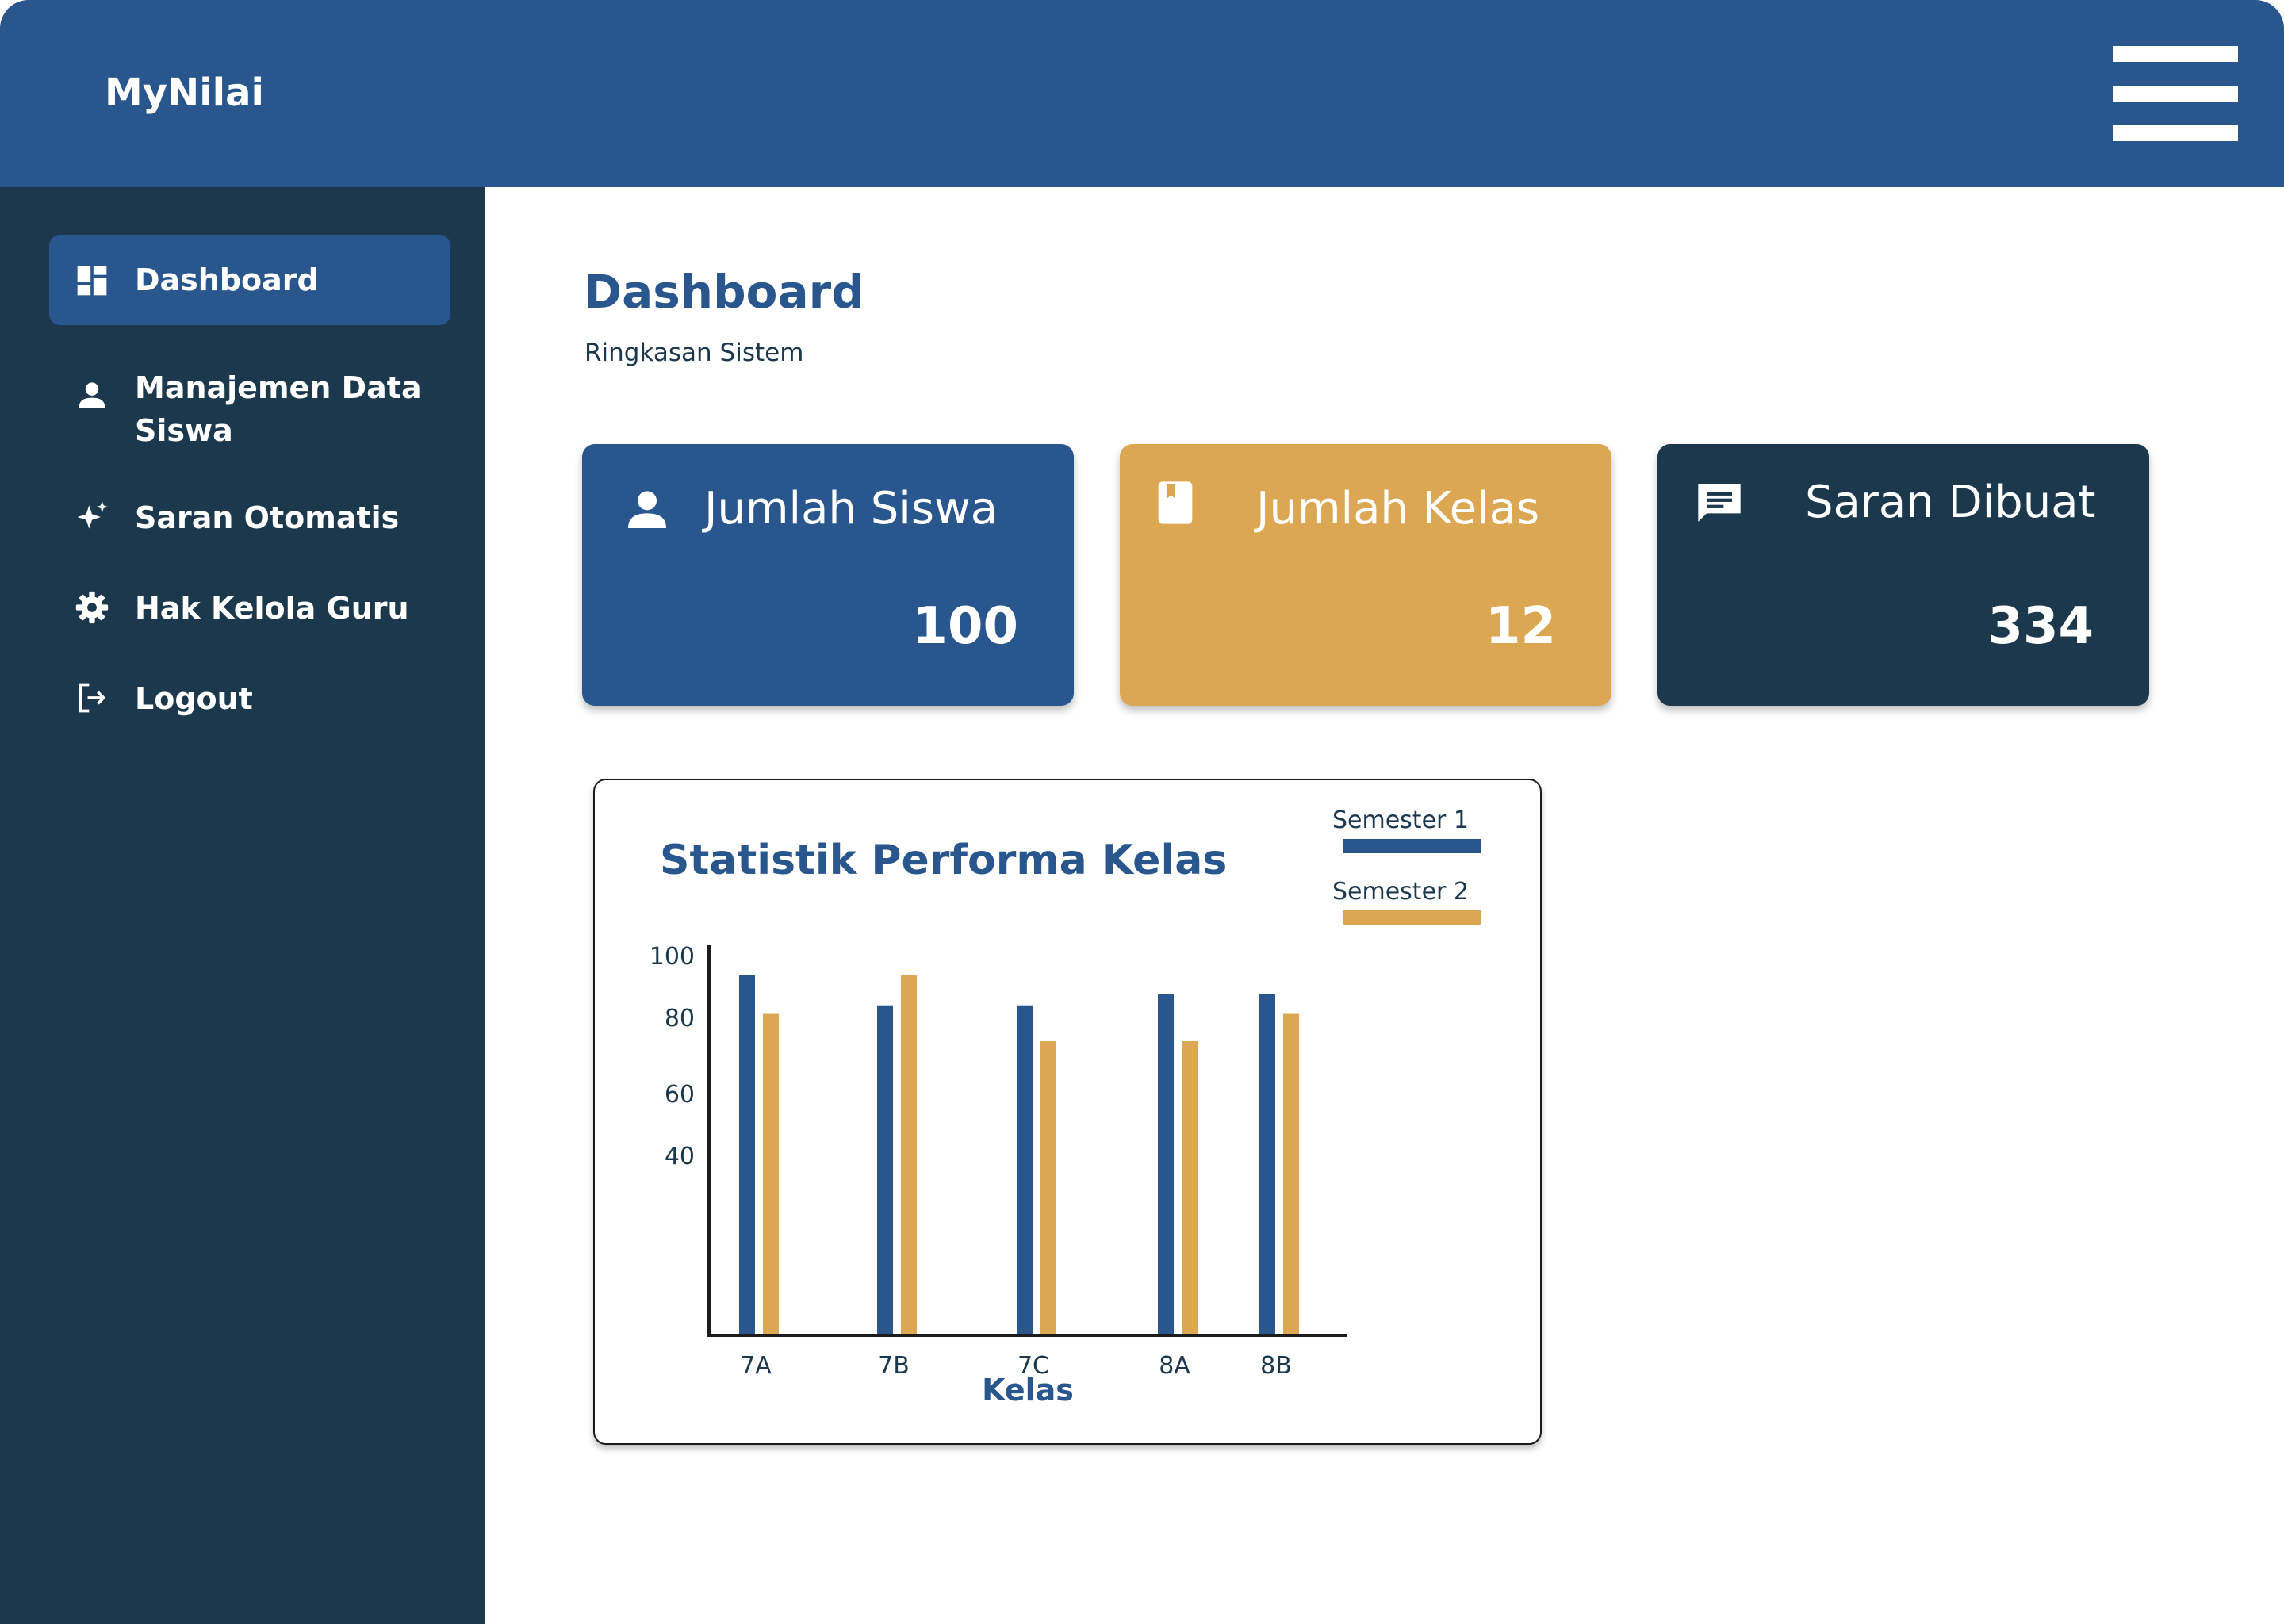 Image resolution: width=2284 pixels, height=1624 pixels. I want to click on chart-bar-semester-1-7b, so click(885, 1169).